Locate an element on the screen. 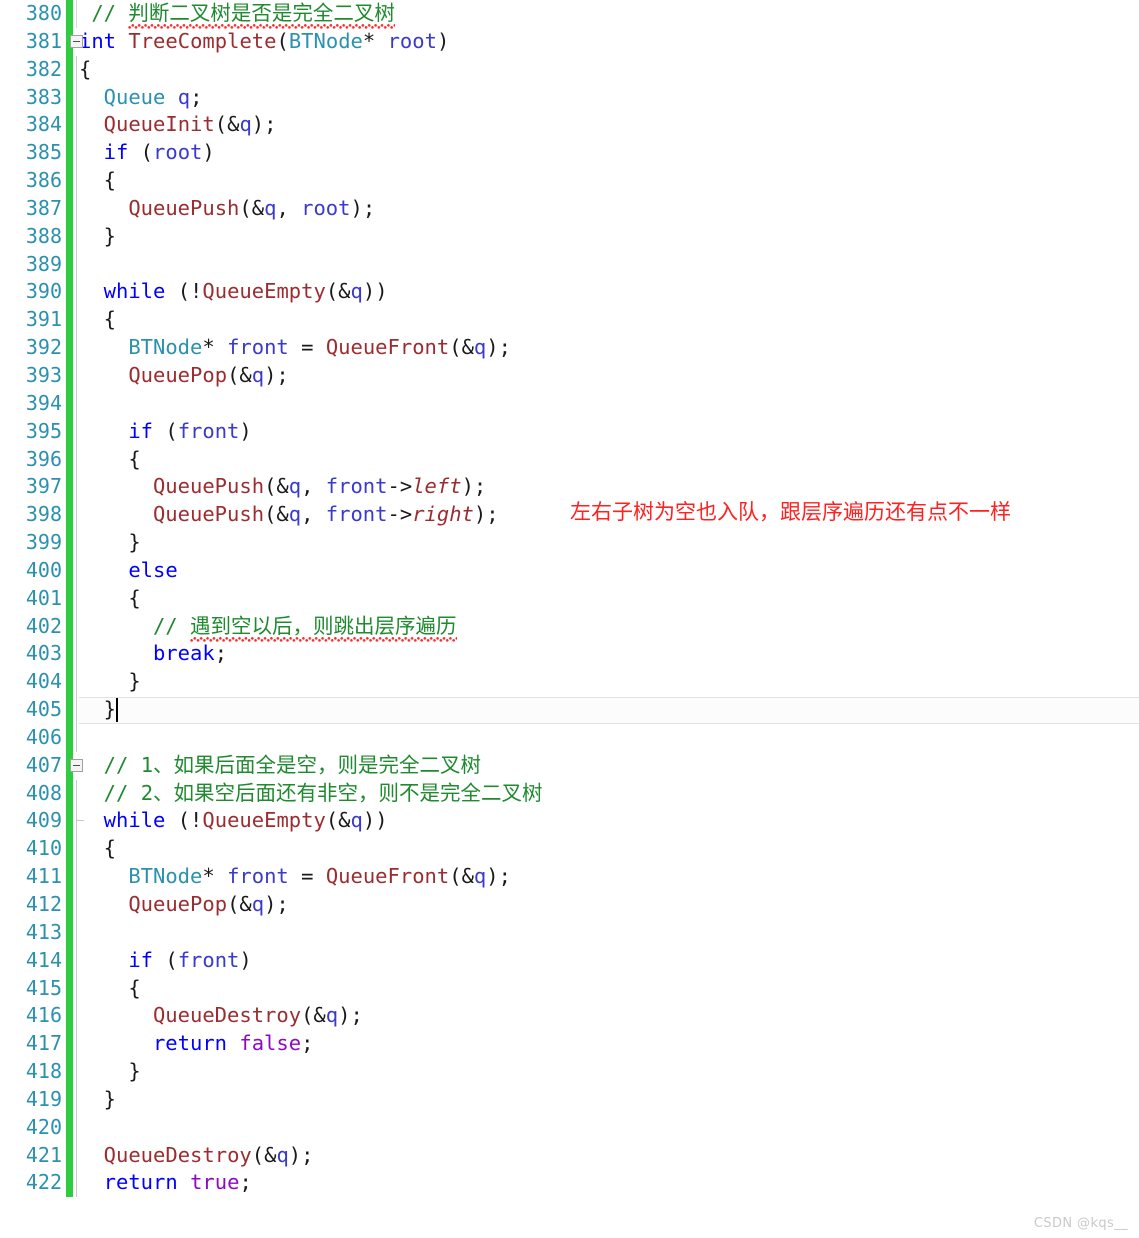  code-line: 382 { is located at coordinates (569, 69).